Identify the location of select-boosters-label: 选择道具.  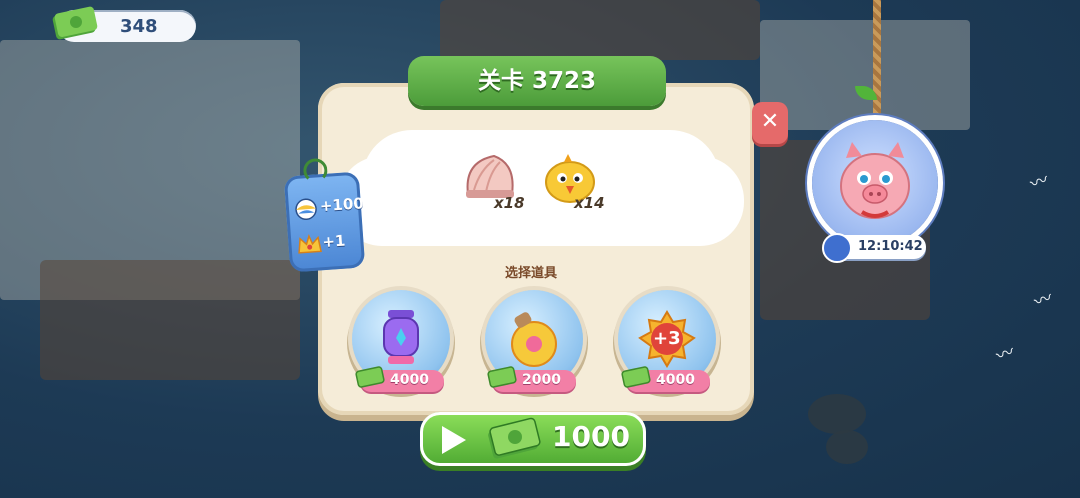
(531, 273).